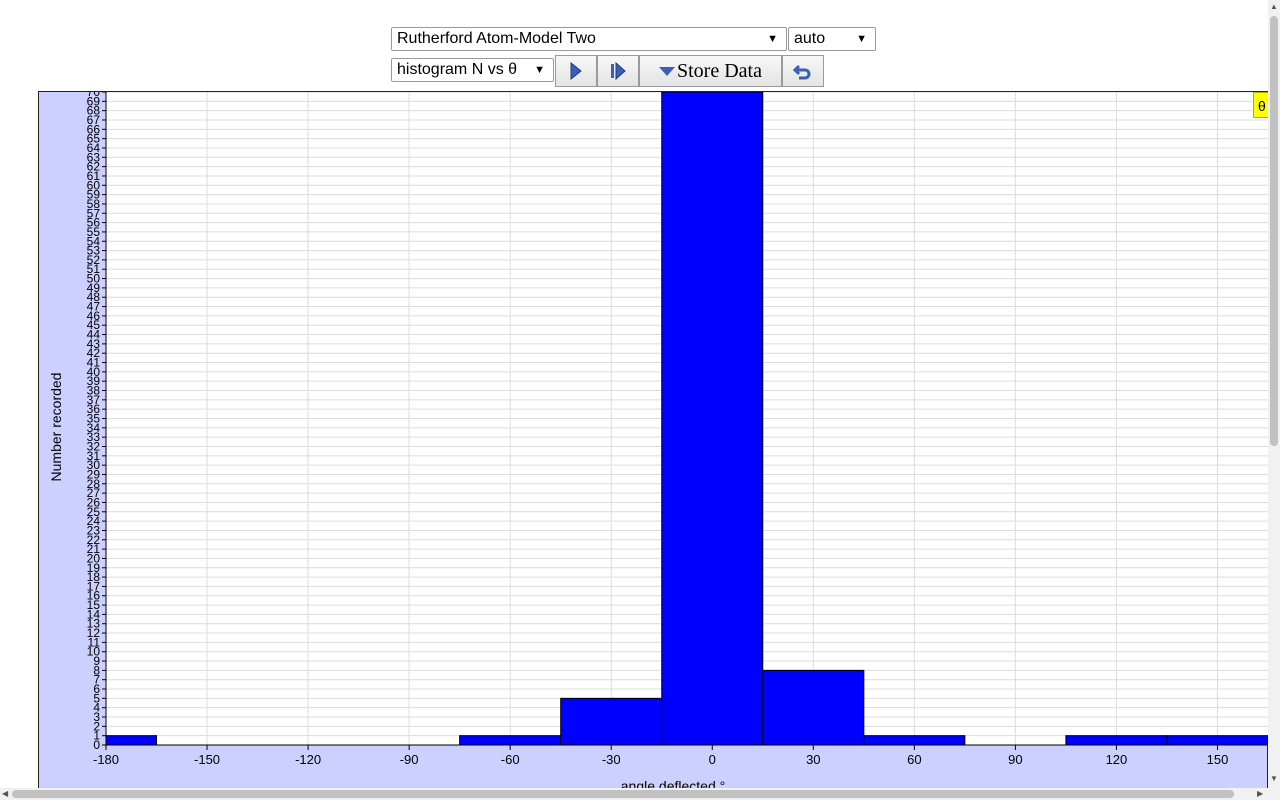  Describe the element at coordinates (207, 759) in the screenshot. I see `x-tick-label: -150` at that location.